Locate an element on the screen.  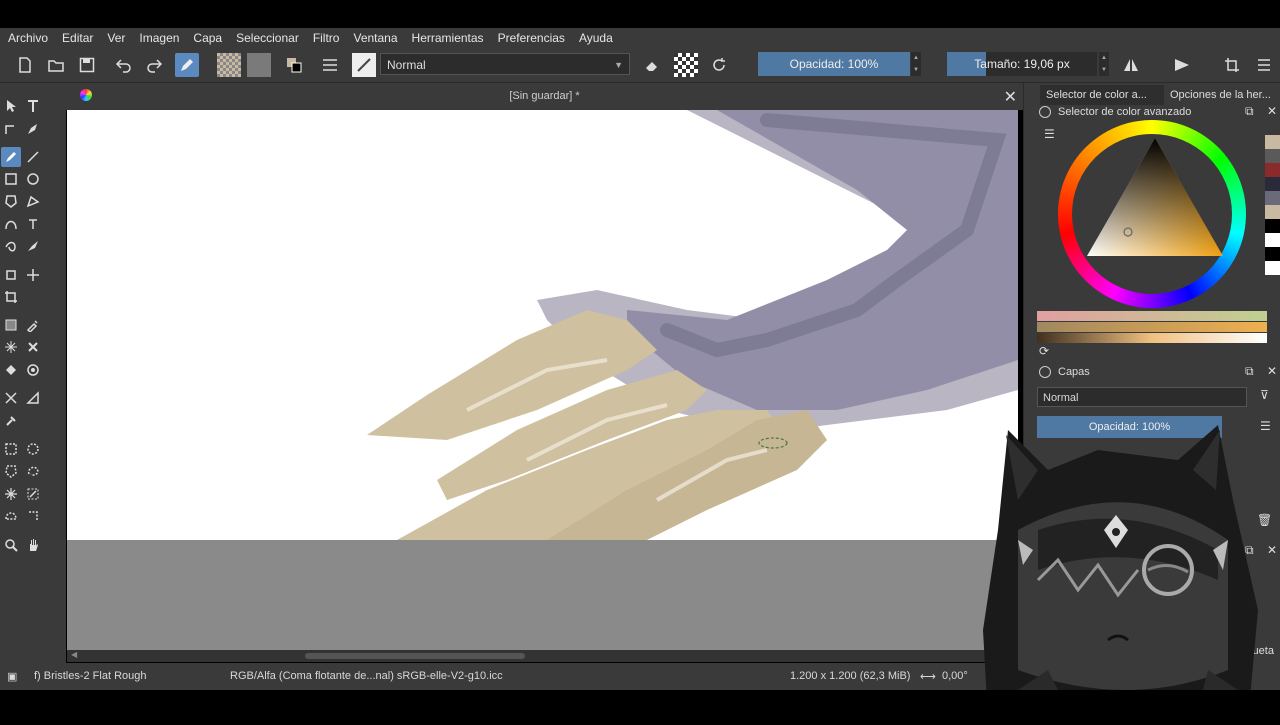
reference-images-icon is located at coordinates (11, 421).